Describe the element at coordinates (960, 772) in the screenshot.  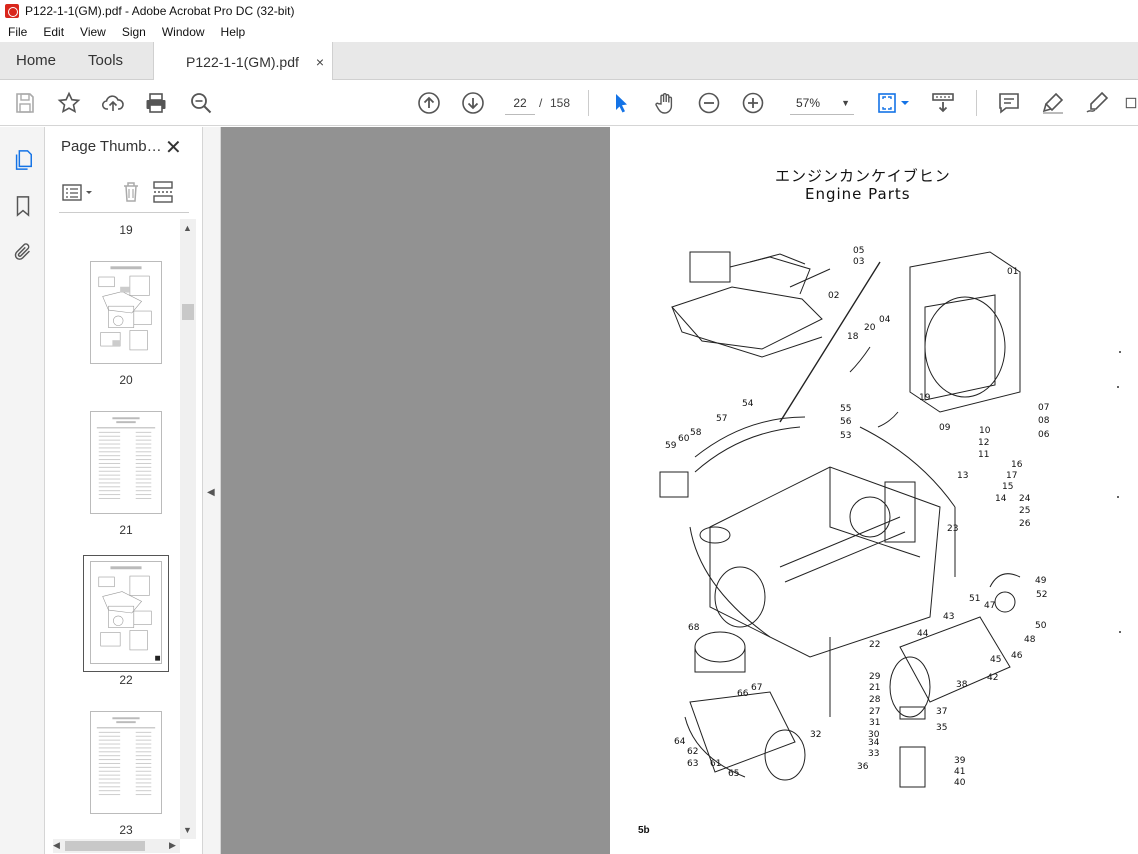
I see `part-label: 41` at that location.